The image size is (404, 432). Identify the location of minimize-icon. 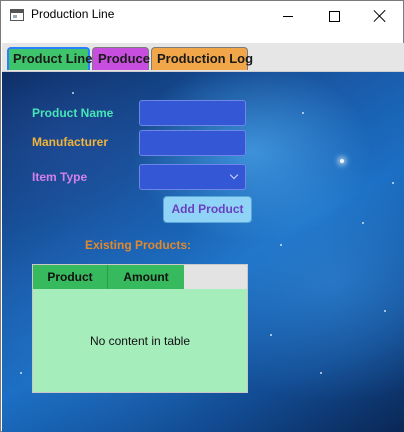
(288, 16).